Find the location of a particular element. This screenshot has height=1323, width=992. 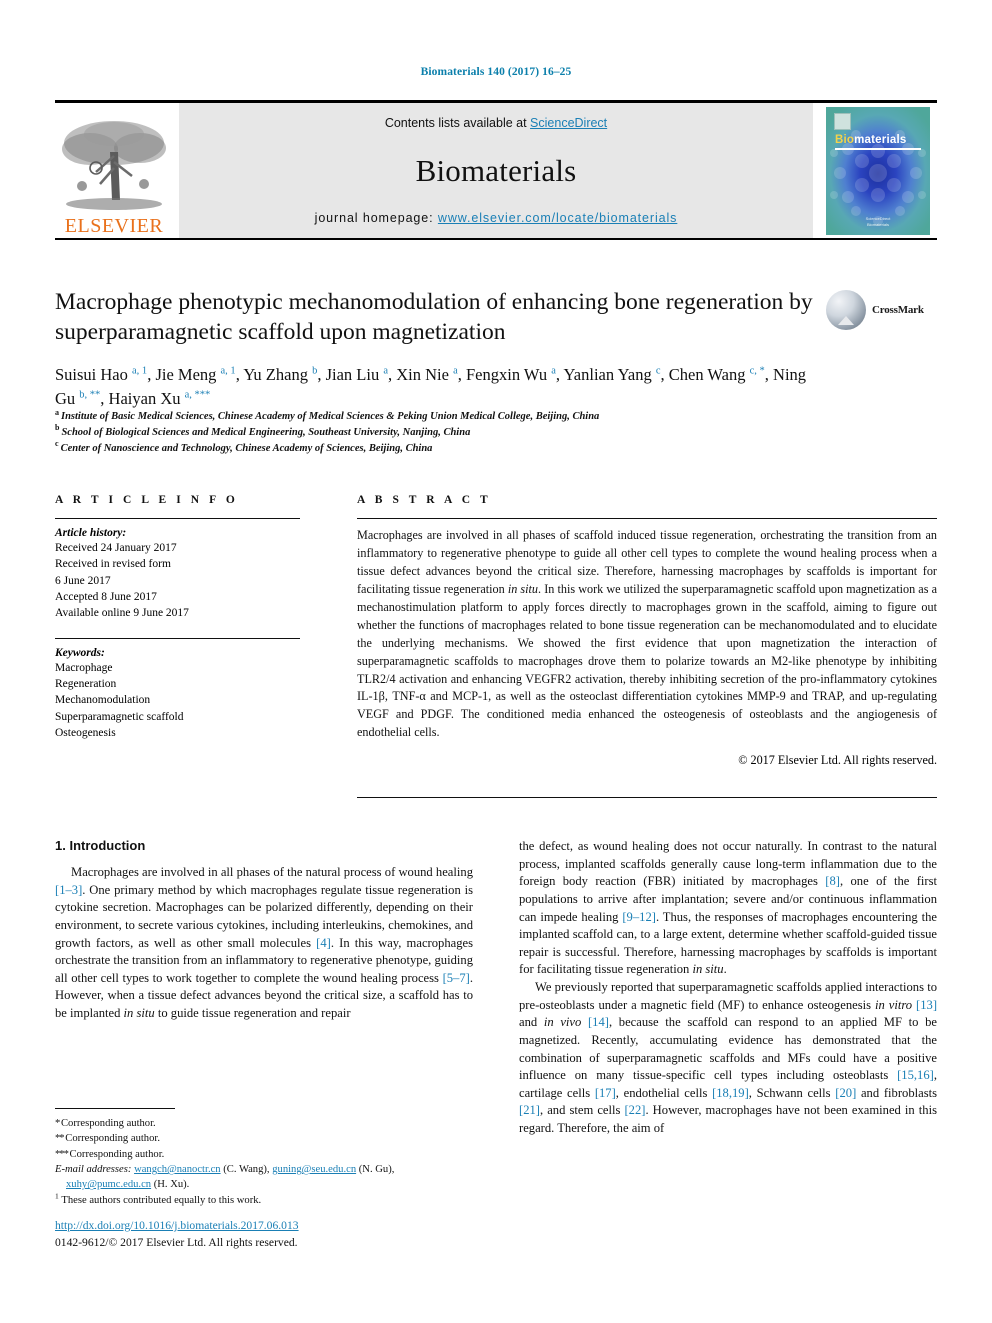

italic-phrase: in vitro is located at coordinates (893, 1004).